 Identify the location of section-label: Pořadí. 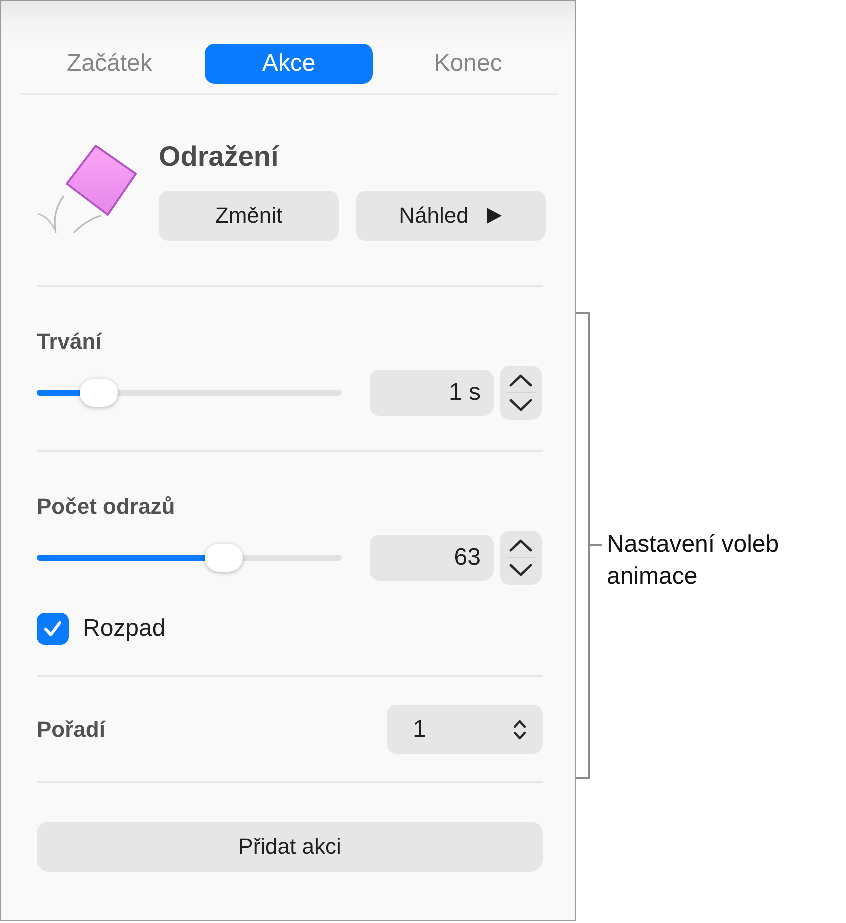
(71, 729).